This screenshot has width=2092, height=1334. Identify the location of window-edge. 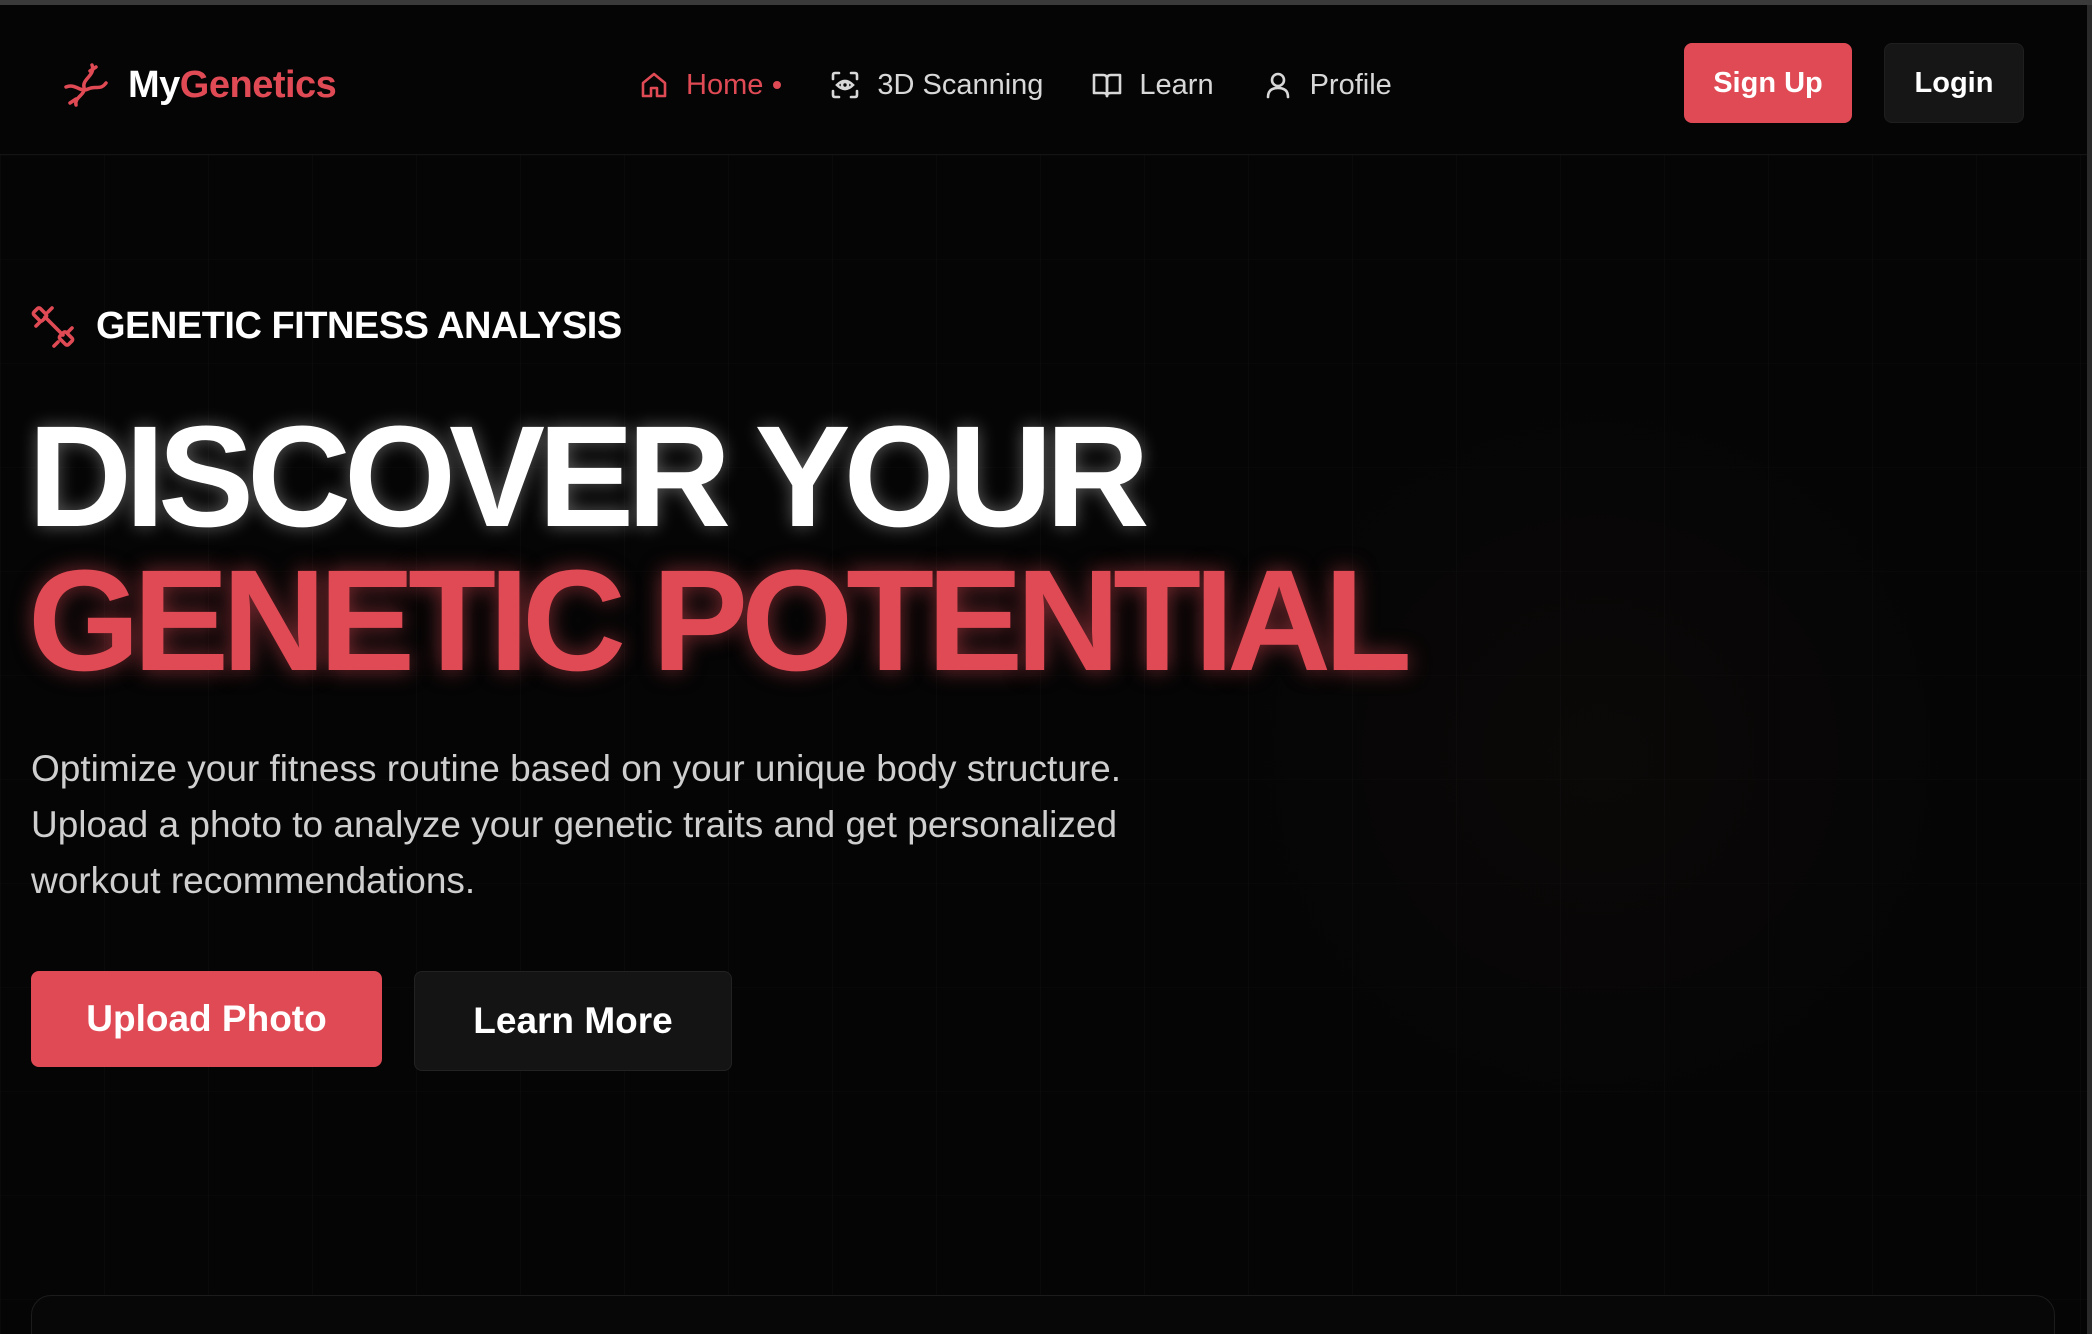
(2089, 669).